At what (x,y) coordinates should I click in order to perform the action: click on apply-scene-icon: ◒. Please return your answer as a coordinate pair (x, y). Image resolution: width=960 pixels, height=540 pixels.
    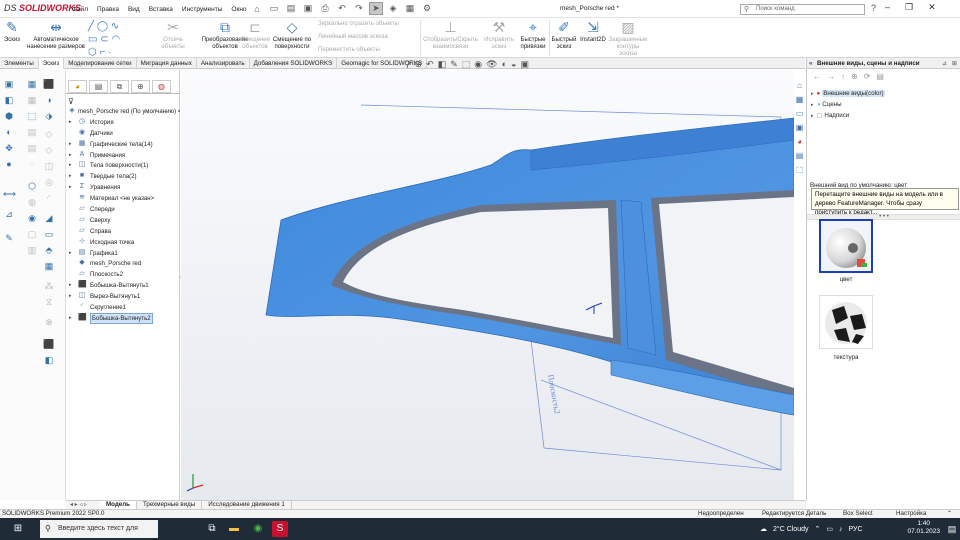
    Looking at the image, I should click on (513, 64).